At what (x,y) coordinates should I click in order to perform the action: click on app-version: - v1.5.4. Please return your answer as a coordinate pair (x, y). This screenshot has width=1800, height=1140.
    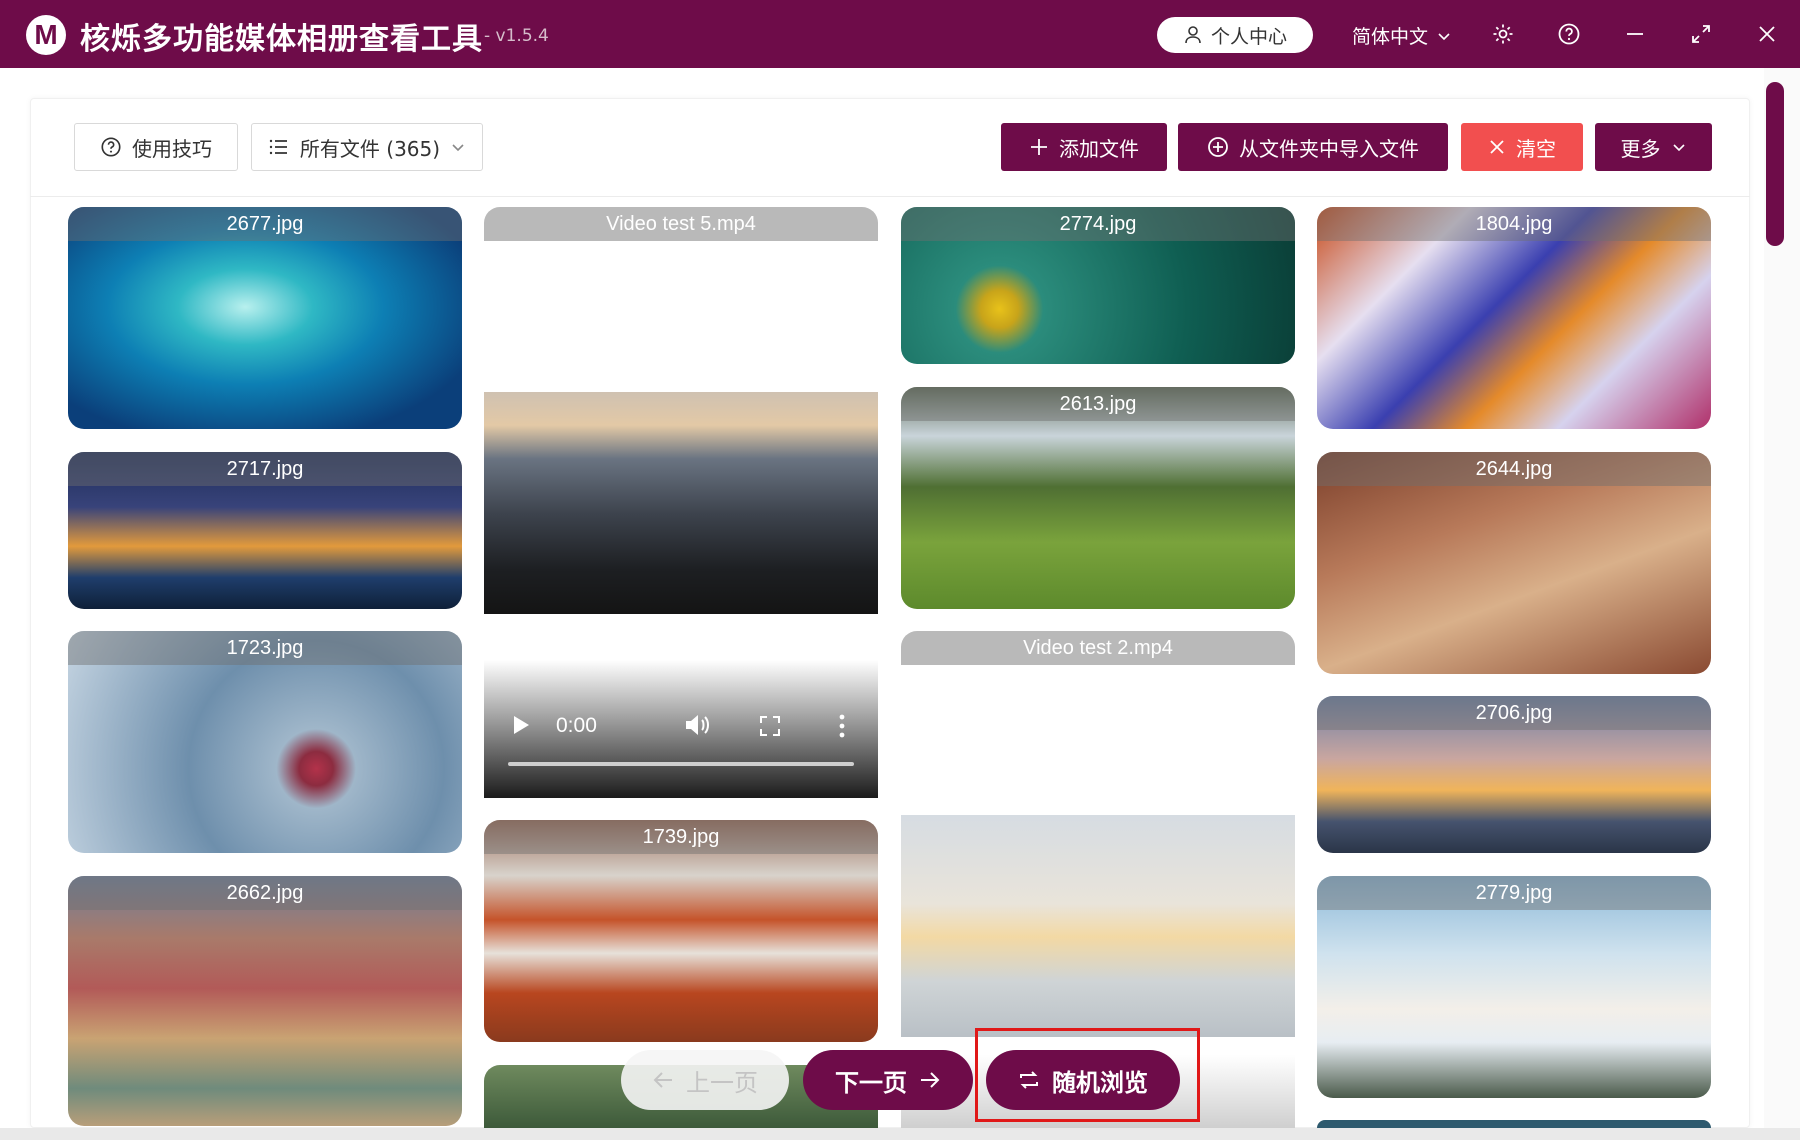
    Looking at the image, I should click on (516, 36).